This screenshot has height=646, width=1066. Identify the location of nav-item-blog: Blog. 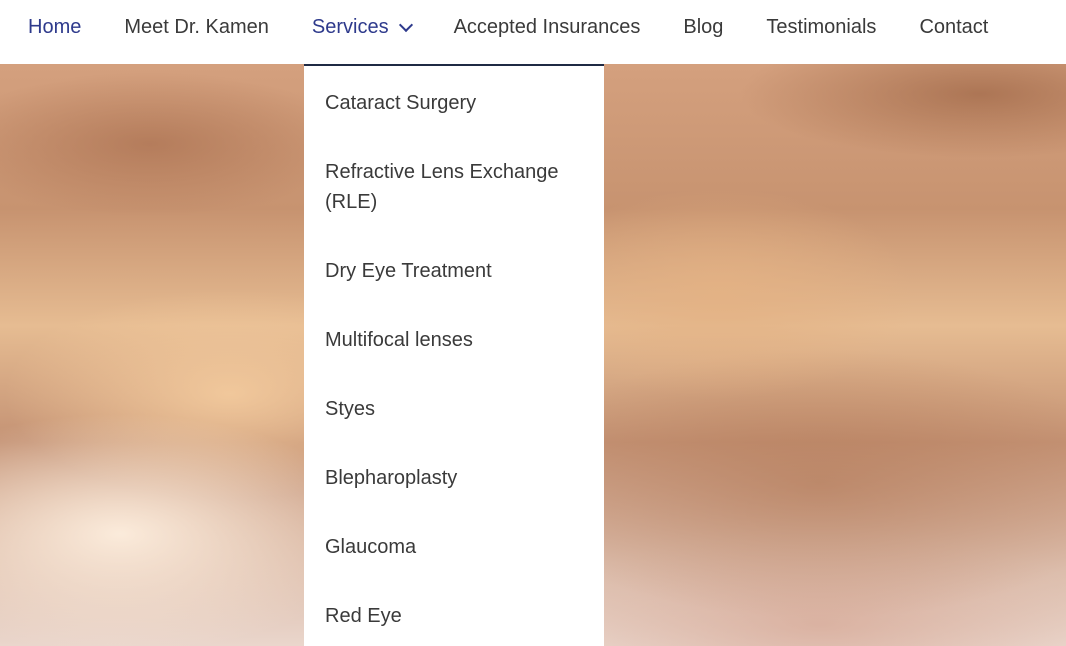
(703, 27).